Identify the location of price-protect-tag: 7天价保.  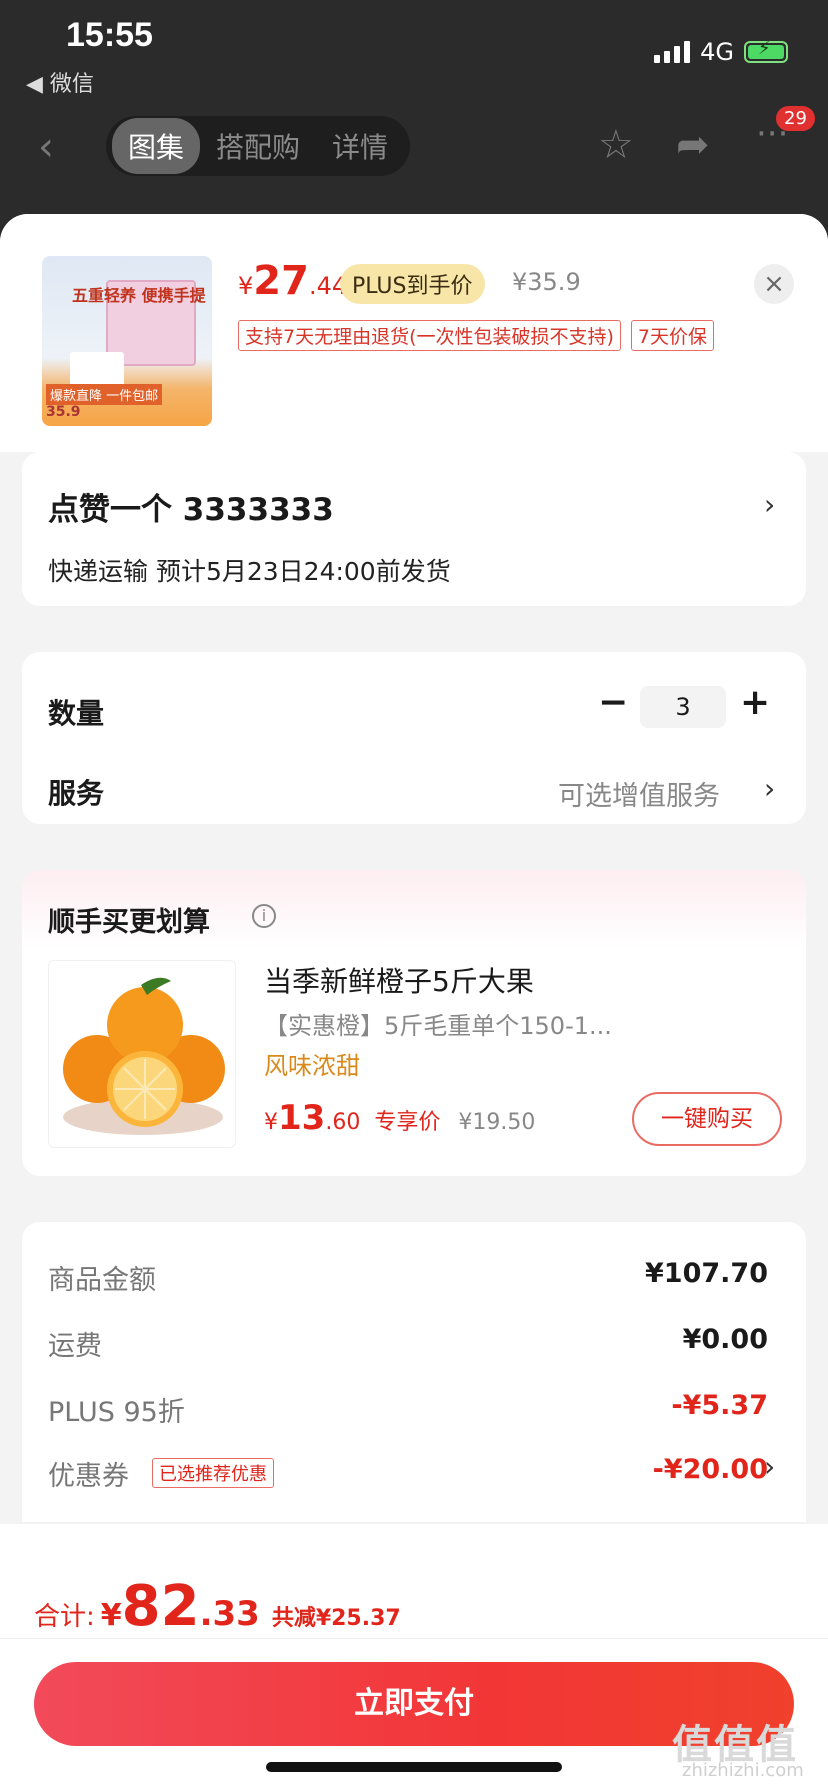
(672, 335).